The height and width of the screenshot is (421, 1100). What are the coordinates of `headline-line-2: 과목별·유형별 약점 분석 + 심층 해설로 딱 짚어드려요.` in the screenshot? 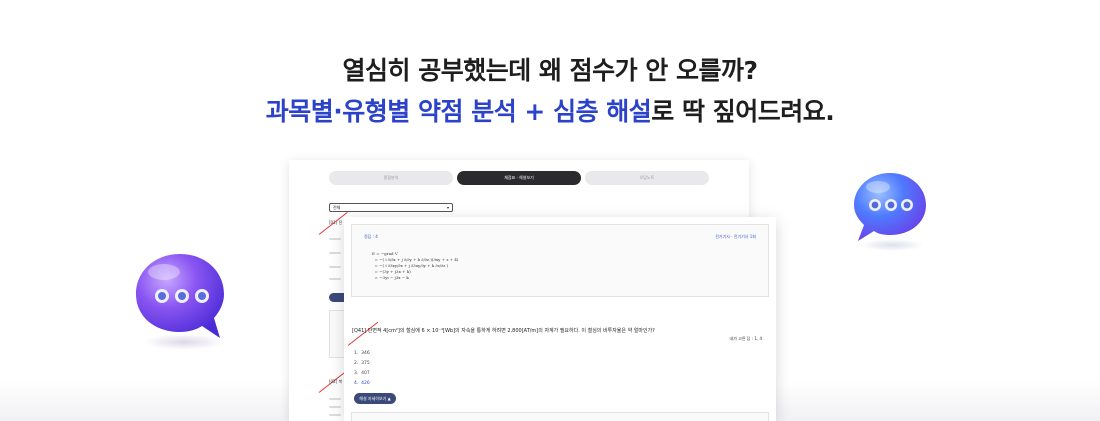 It's located at (550, 112).